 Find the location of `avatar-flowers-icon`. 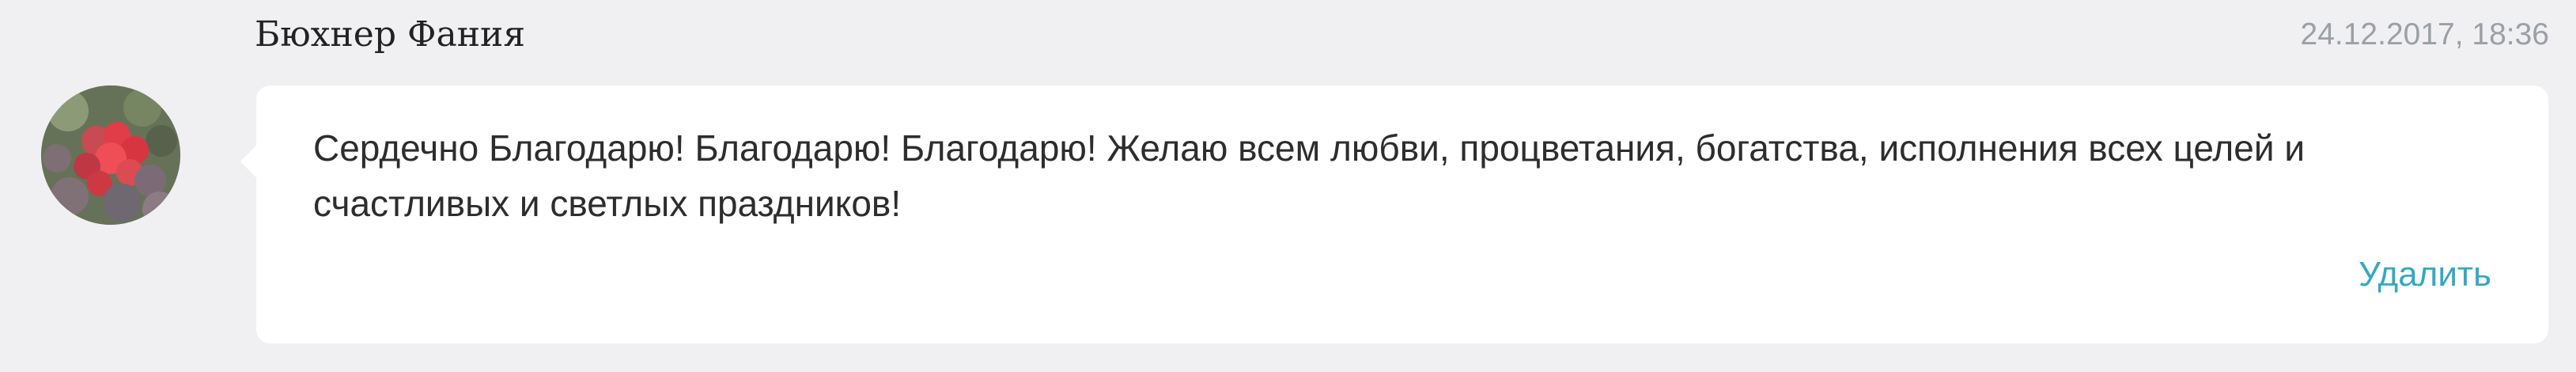

avatar-flowers-icon is located at coordinates (110, 155).